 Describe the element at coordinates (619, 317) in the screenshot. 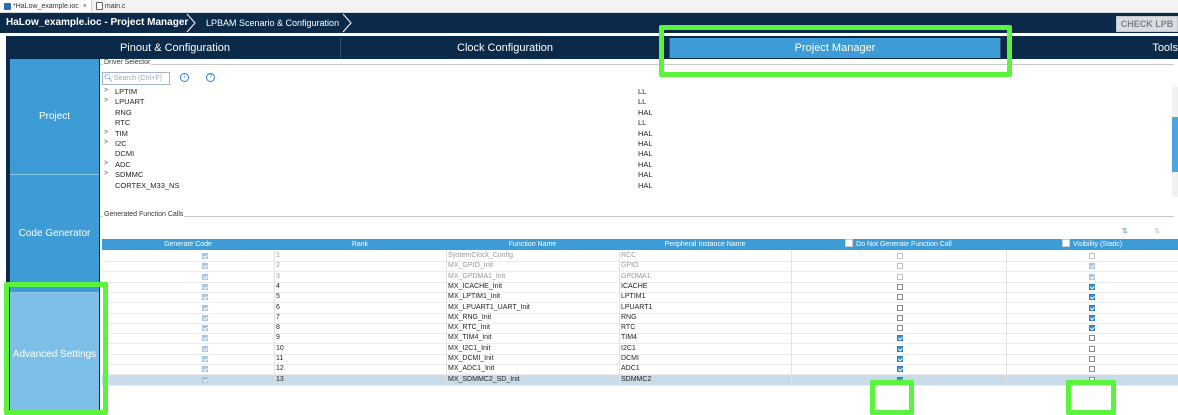

I see `column-divider` at that location.